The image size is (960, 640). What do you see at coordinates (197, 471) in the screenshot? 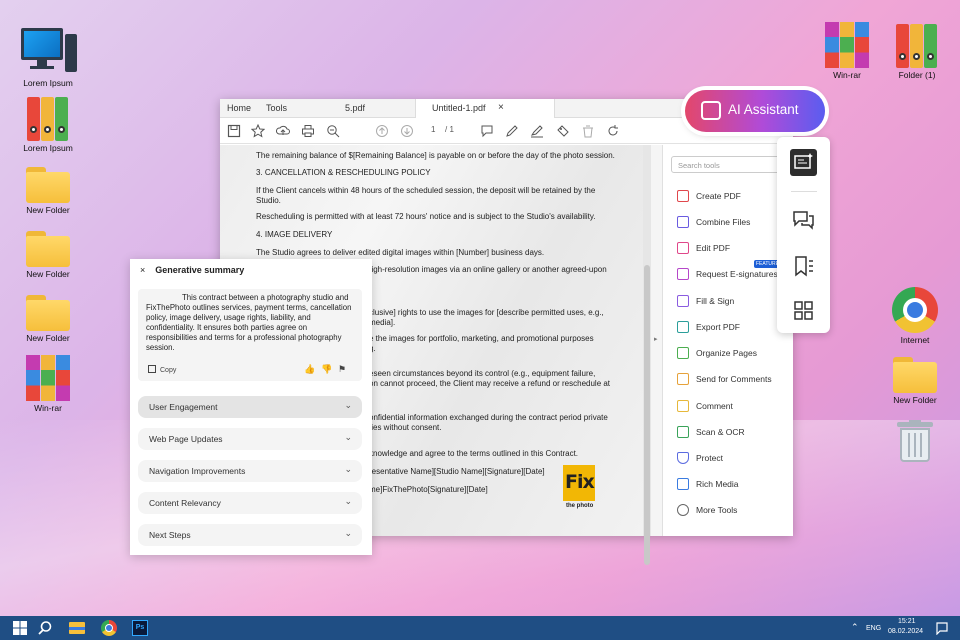
I see `accordion-label: Navigation Improvements` at bounding box center [197, 471].